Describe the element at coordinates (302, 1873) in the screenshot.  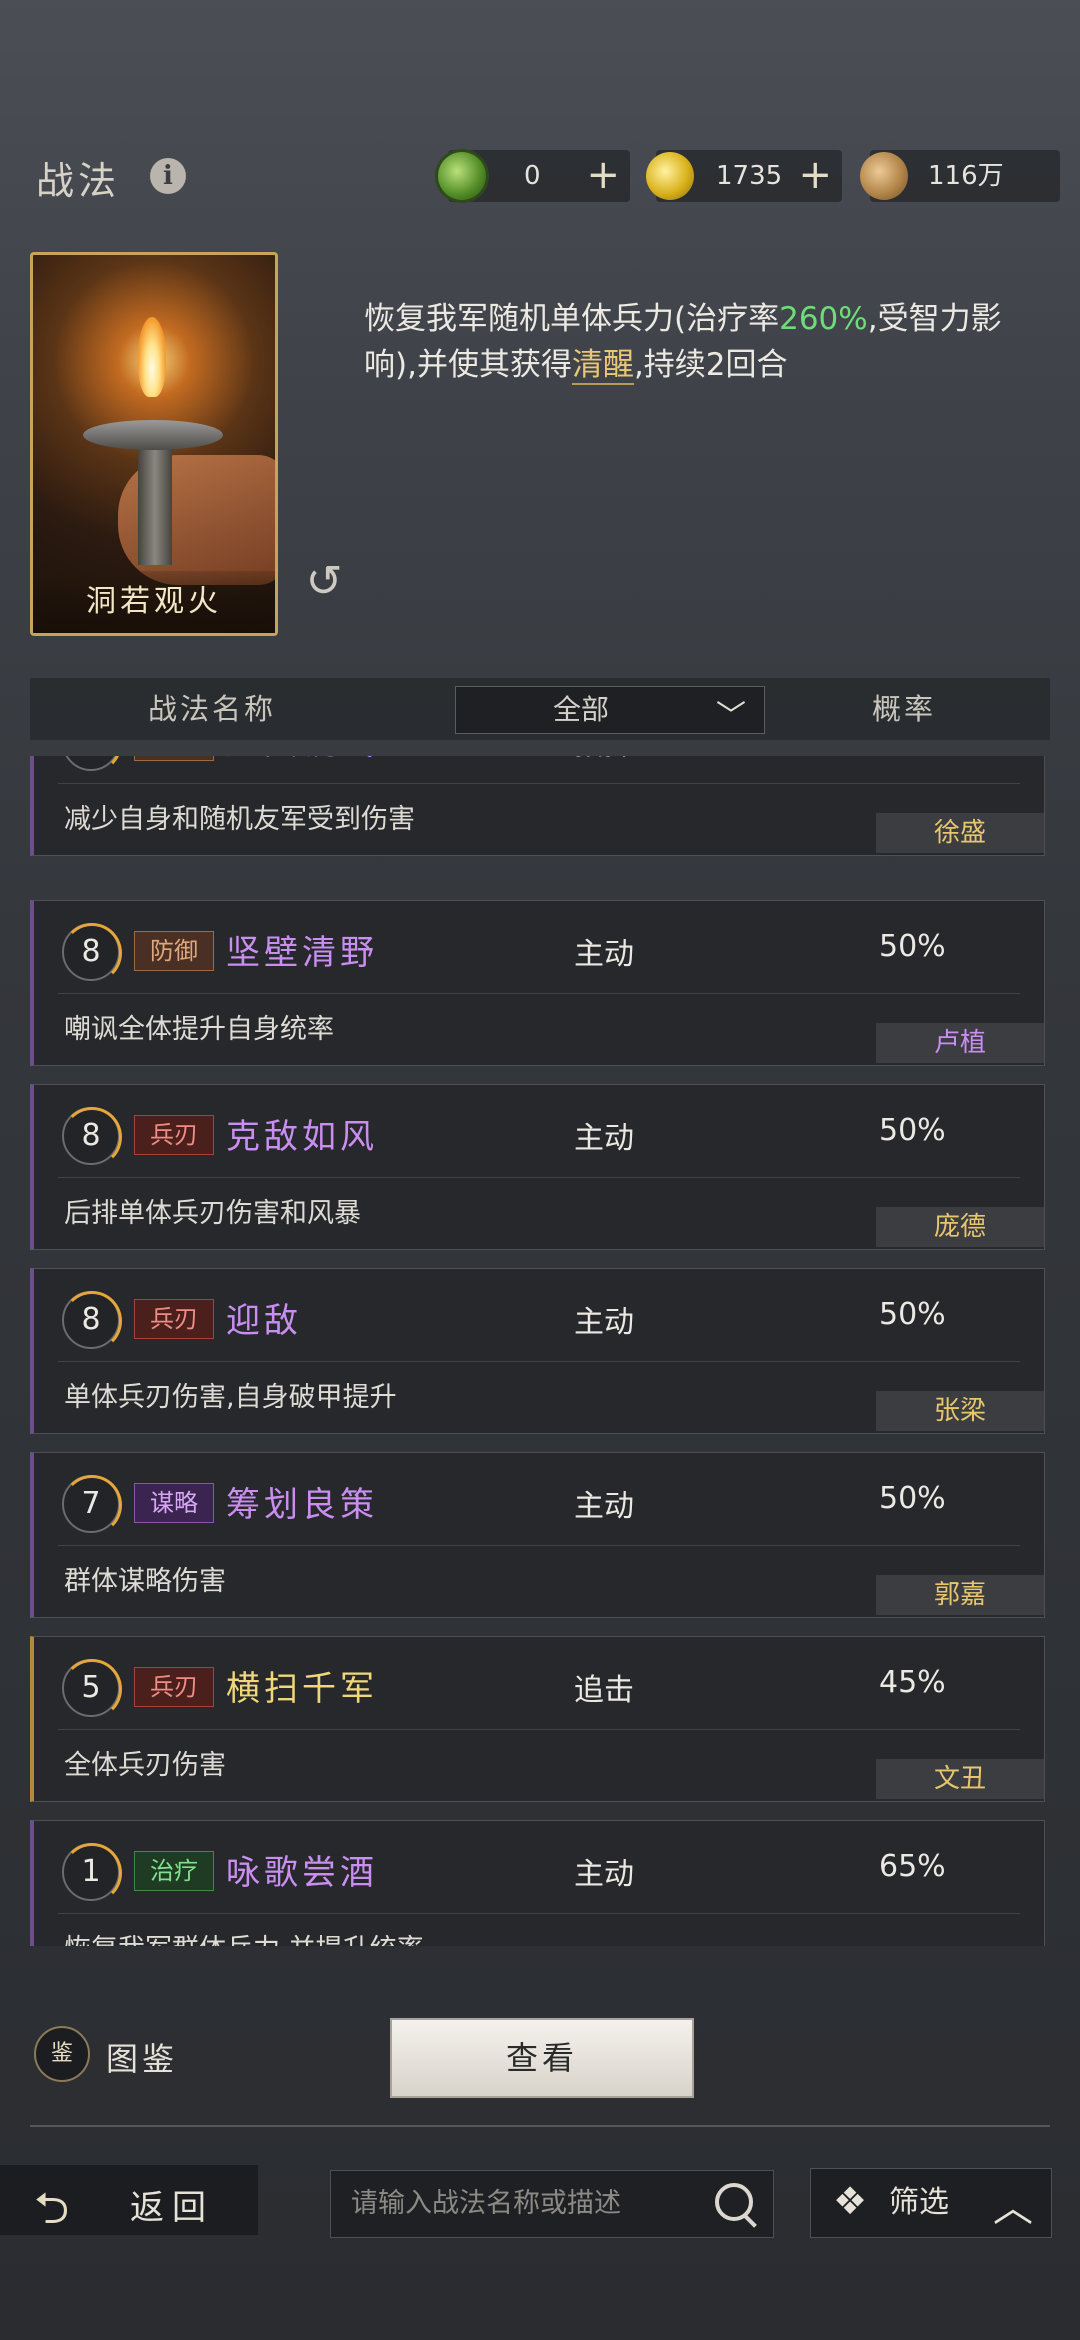
I see `tactic-name: 咏歌尝酒` at that location.